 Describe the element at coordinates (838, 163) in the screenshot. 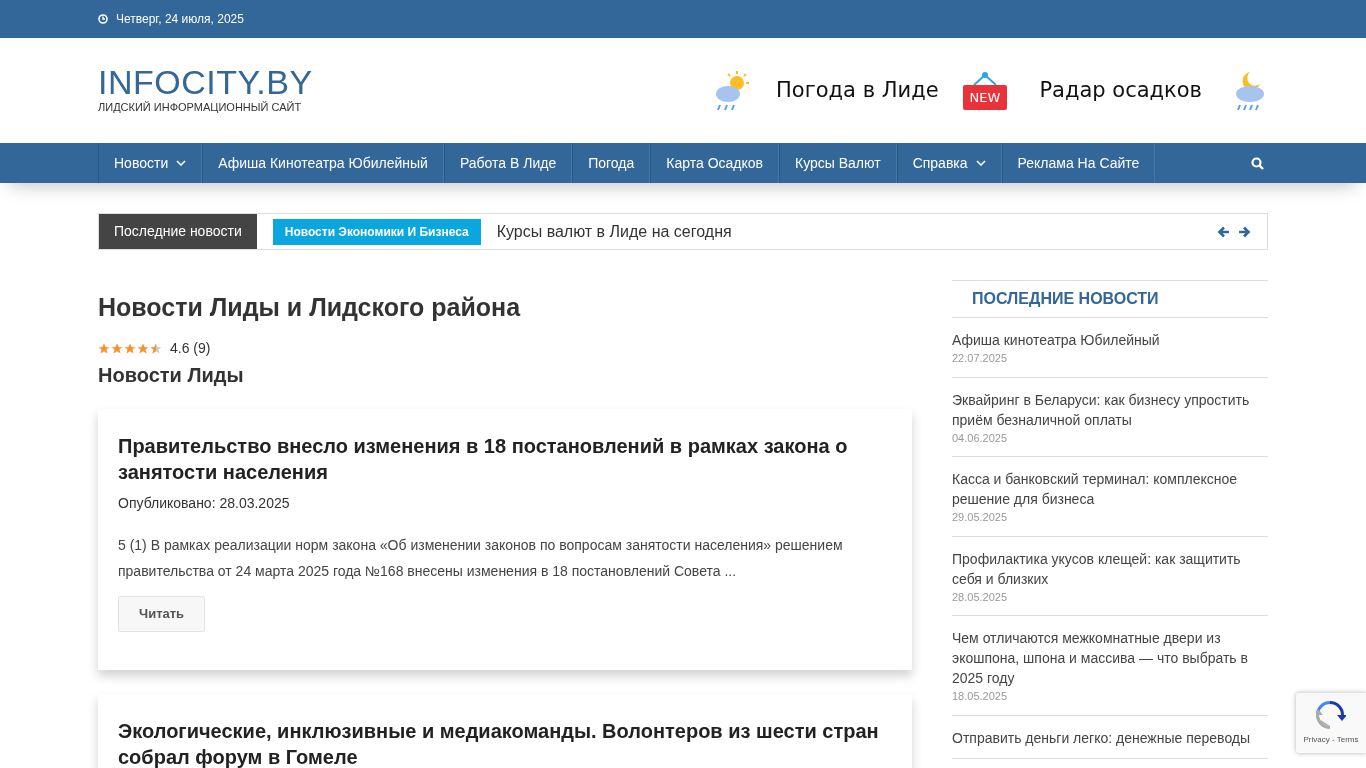

I see `nav-item: Курсы Валют` at that location.